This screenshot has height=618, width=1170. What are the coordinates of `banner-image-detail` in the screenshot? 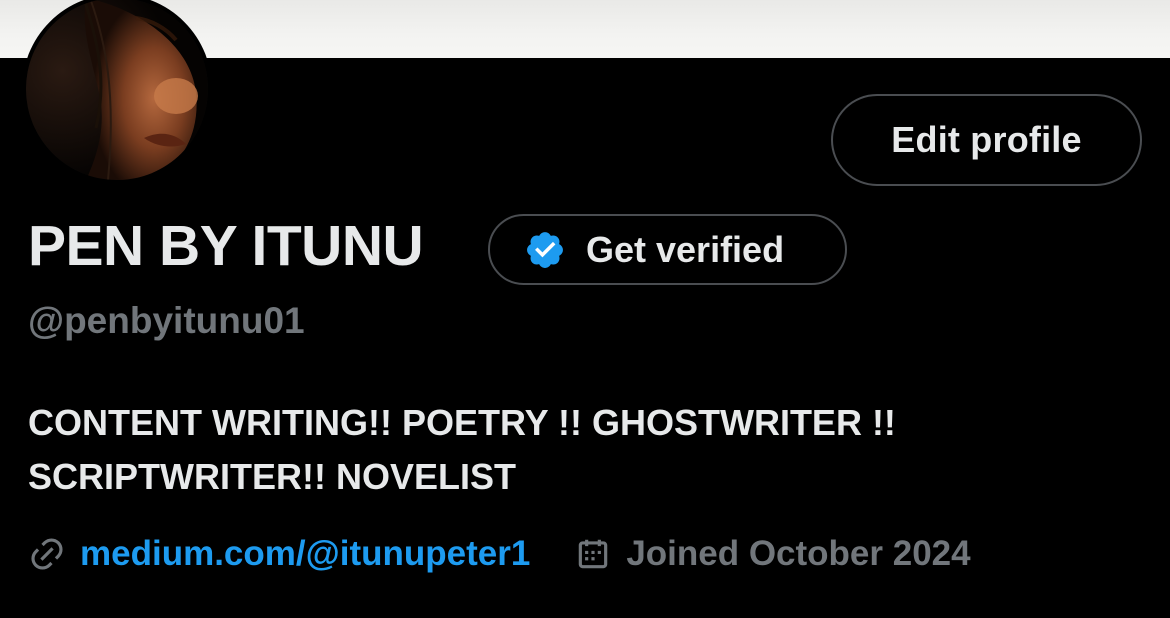 It's located at (1055, 10).